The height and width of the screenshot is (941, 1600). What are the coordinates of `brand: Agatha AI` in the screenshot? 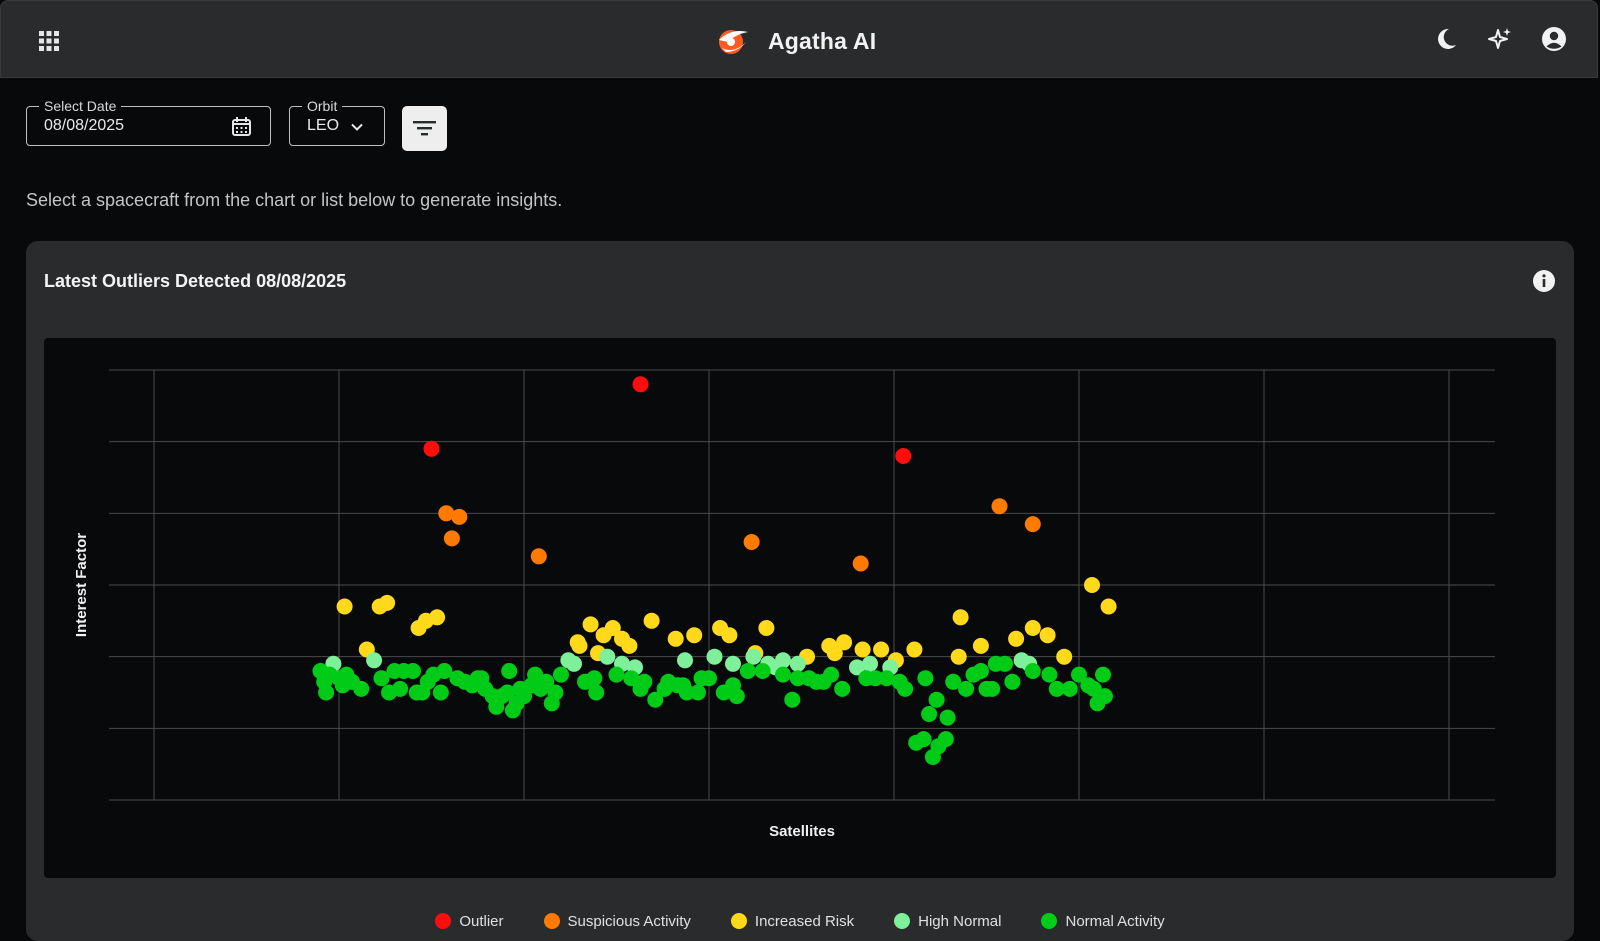 It's located at (796, 41).